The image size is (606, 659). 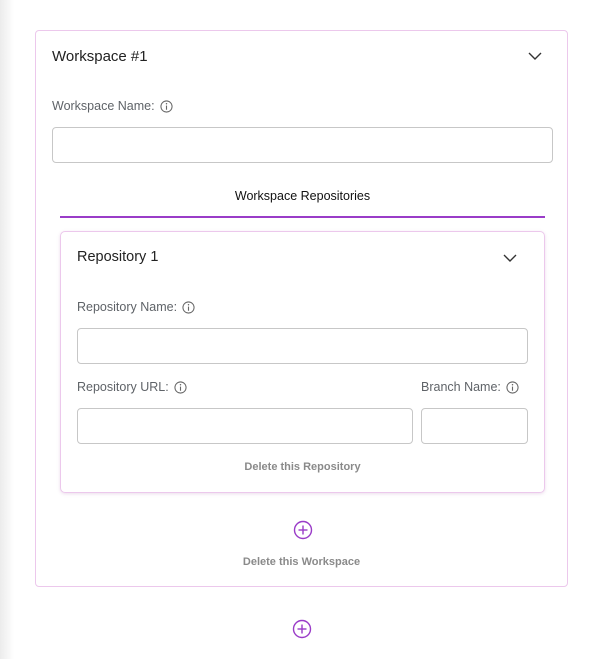 I want to click on tab-workspace-repositories: Workspace Repositories, so click(x=302, y=197).